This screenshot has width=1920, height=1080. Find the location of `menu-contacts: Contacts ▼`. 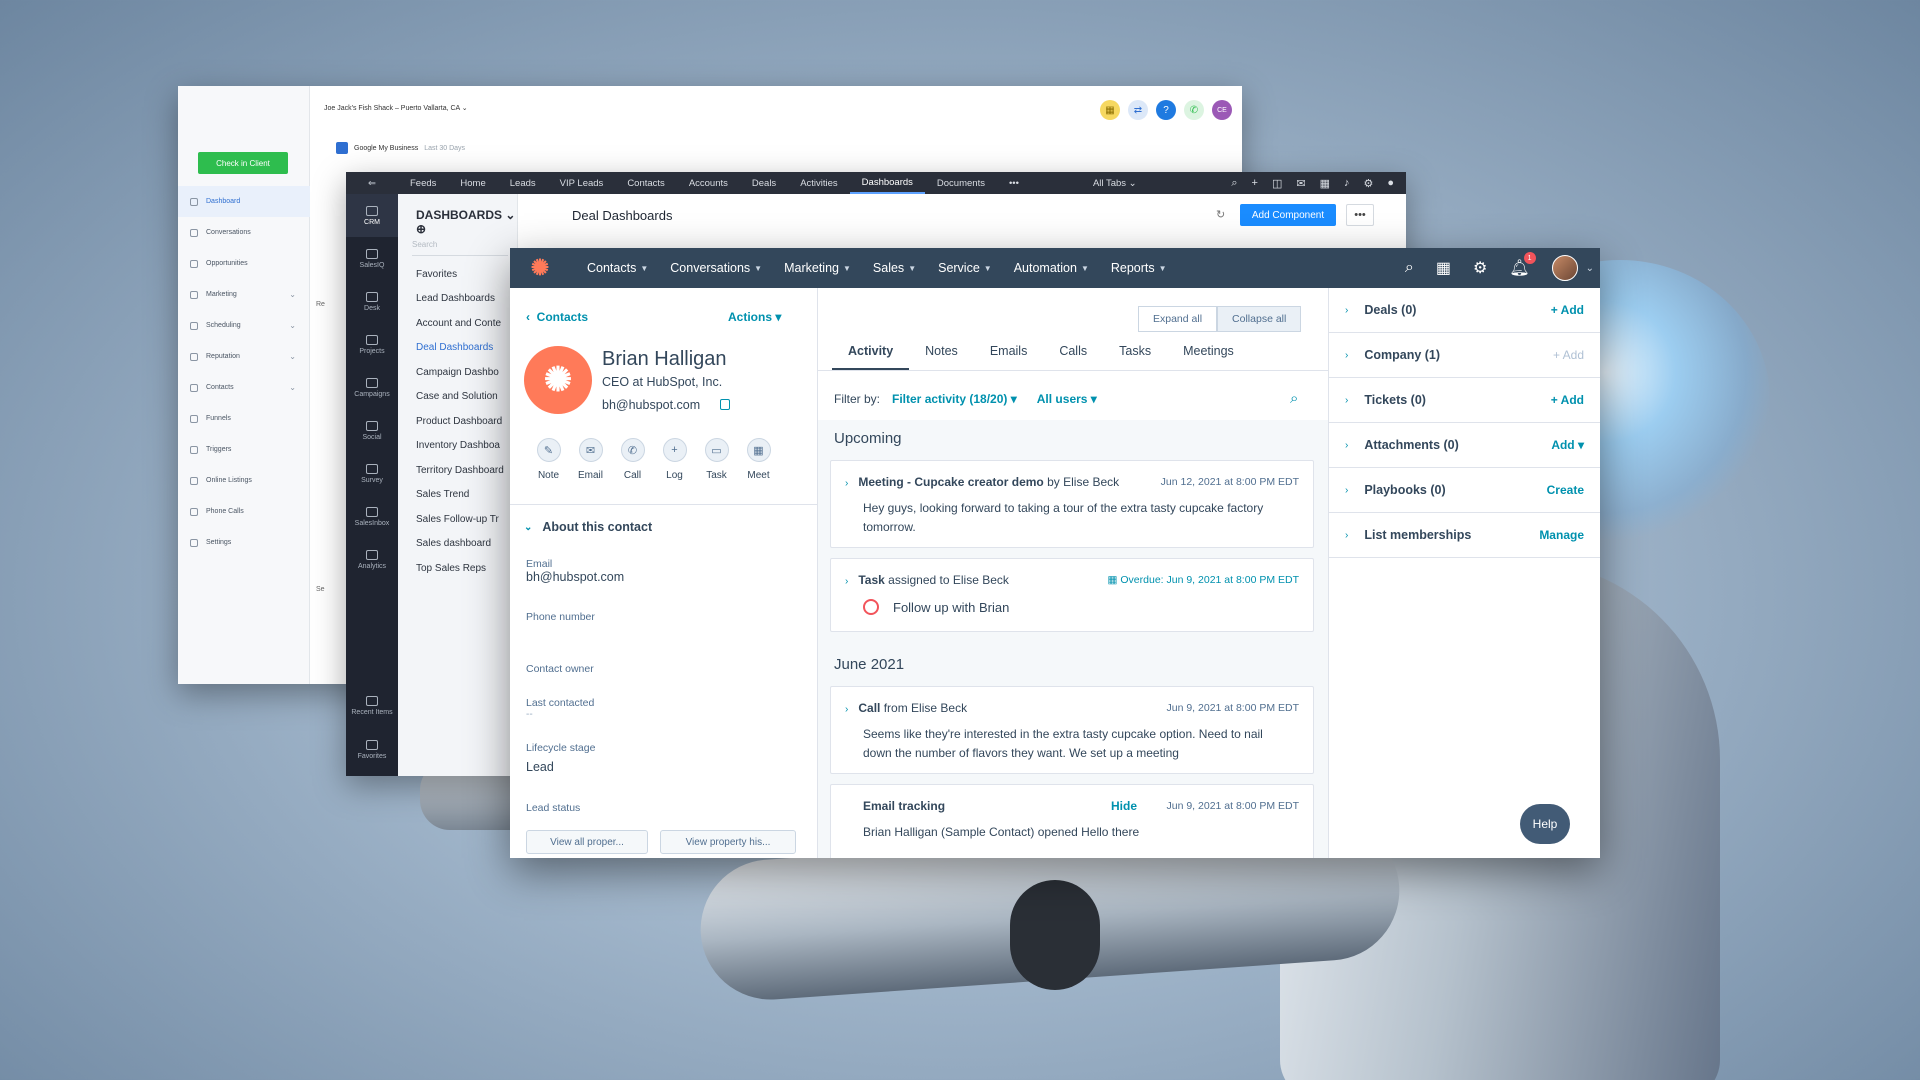

menu-contacts: Contacts ▼ is located at coordinates (617, 268).